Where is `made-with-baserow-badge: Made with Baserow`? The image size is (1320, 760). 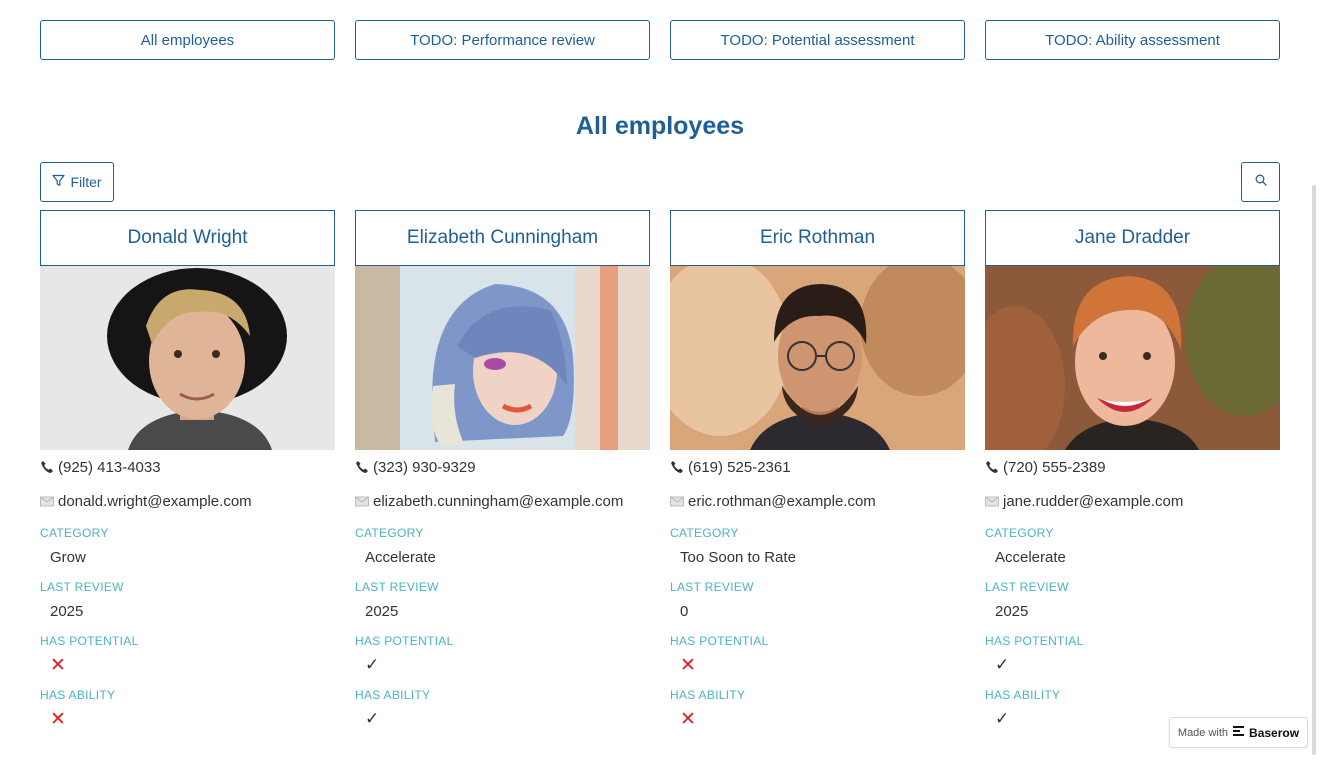 made-with-baserow-badge: Made with Baserow is located at coordinates (1238, 732).